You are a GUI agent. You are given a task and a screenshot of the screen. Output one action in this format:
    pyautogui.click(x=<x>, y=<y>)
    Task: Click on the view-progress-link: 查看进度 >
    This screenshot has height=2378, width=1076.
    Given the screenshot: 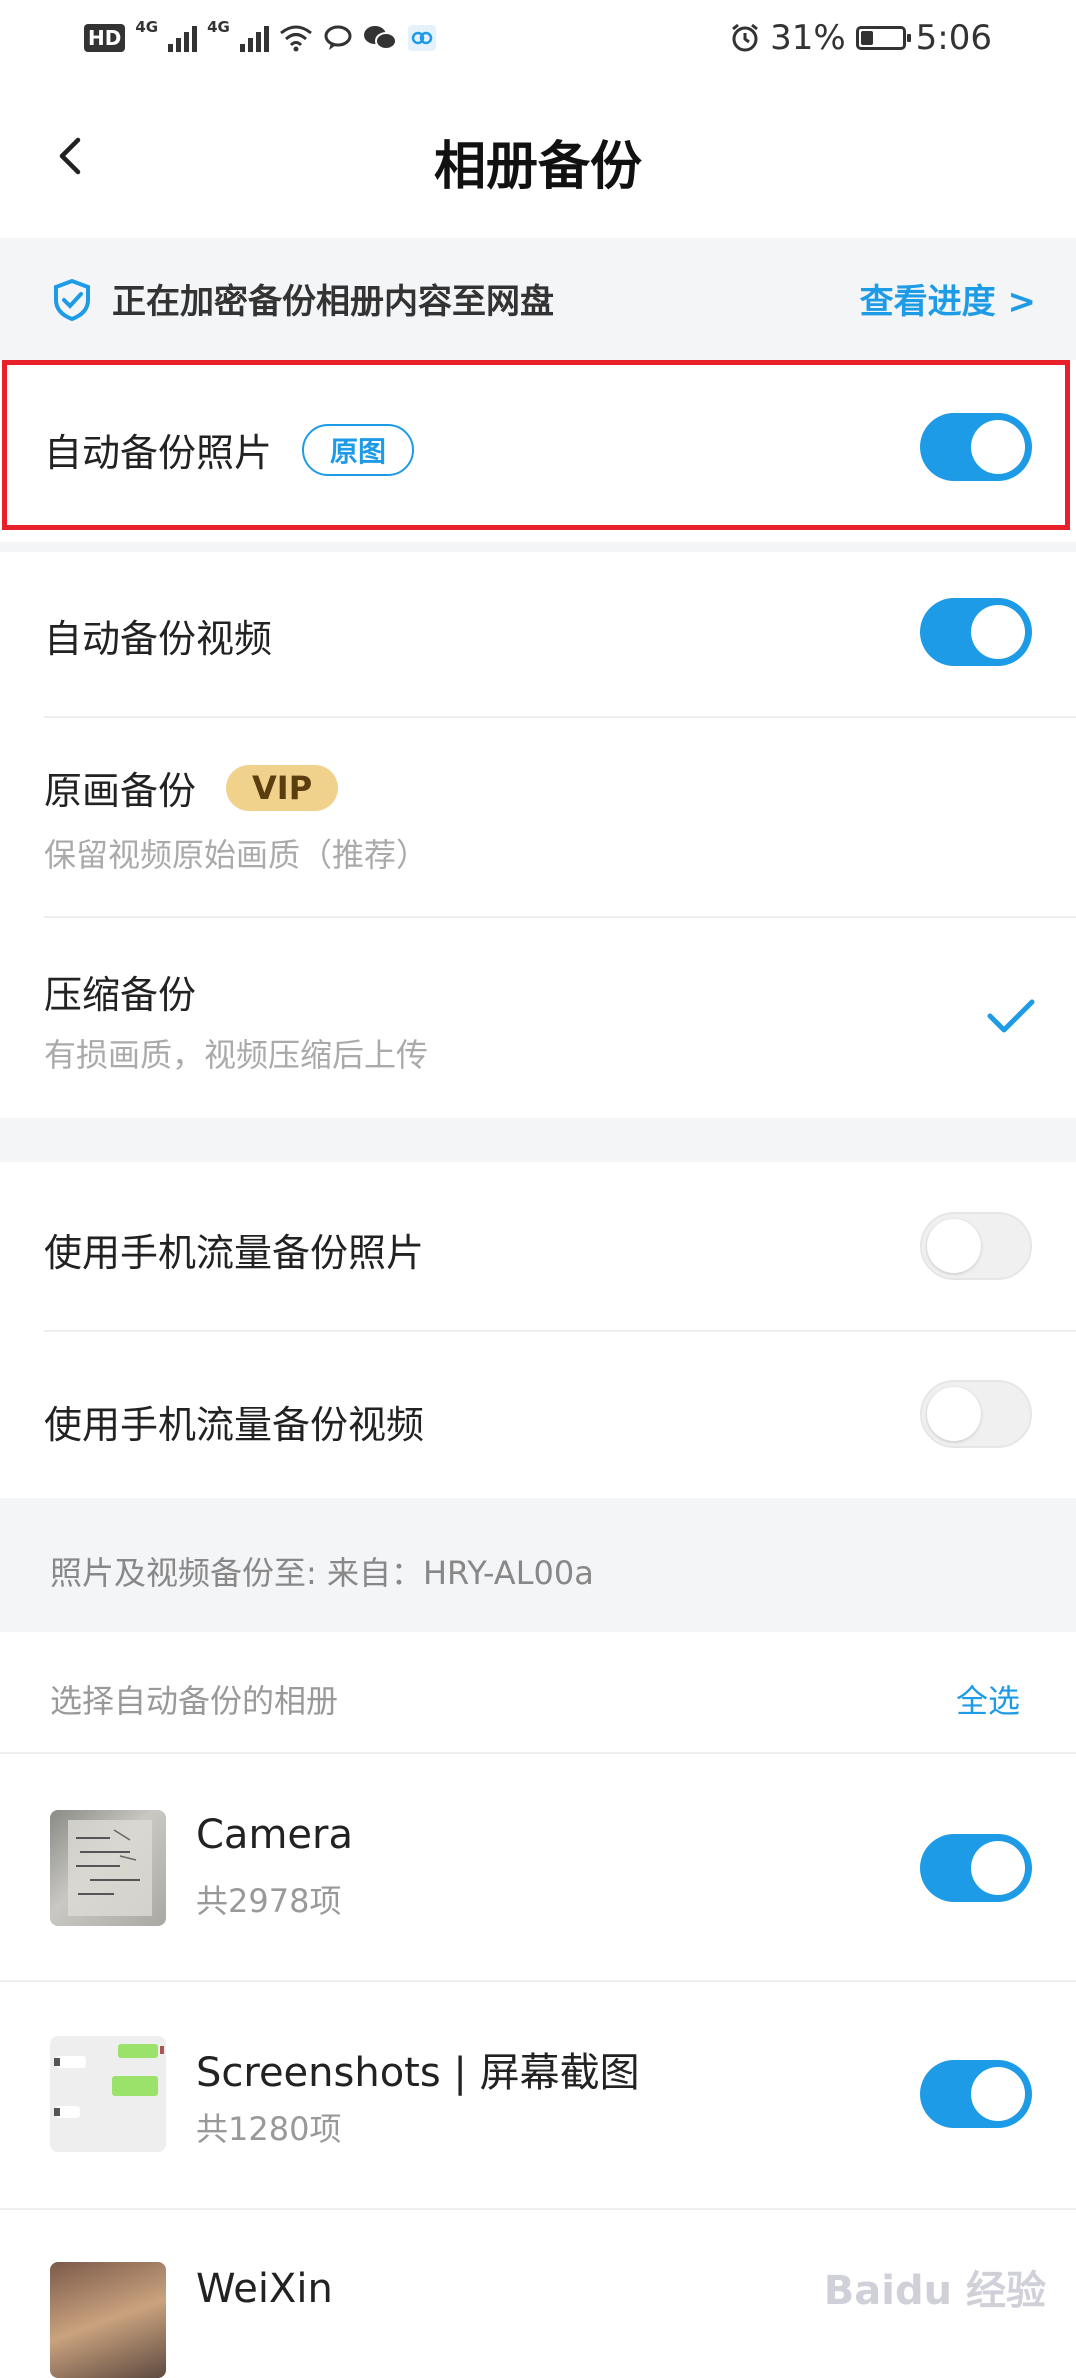 What is the action you would take?
    pyautogui.click(x=948, y=298)
    